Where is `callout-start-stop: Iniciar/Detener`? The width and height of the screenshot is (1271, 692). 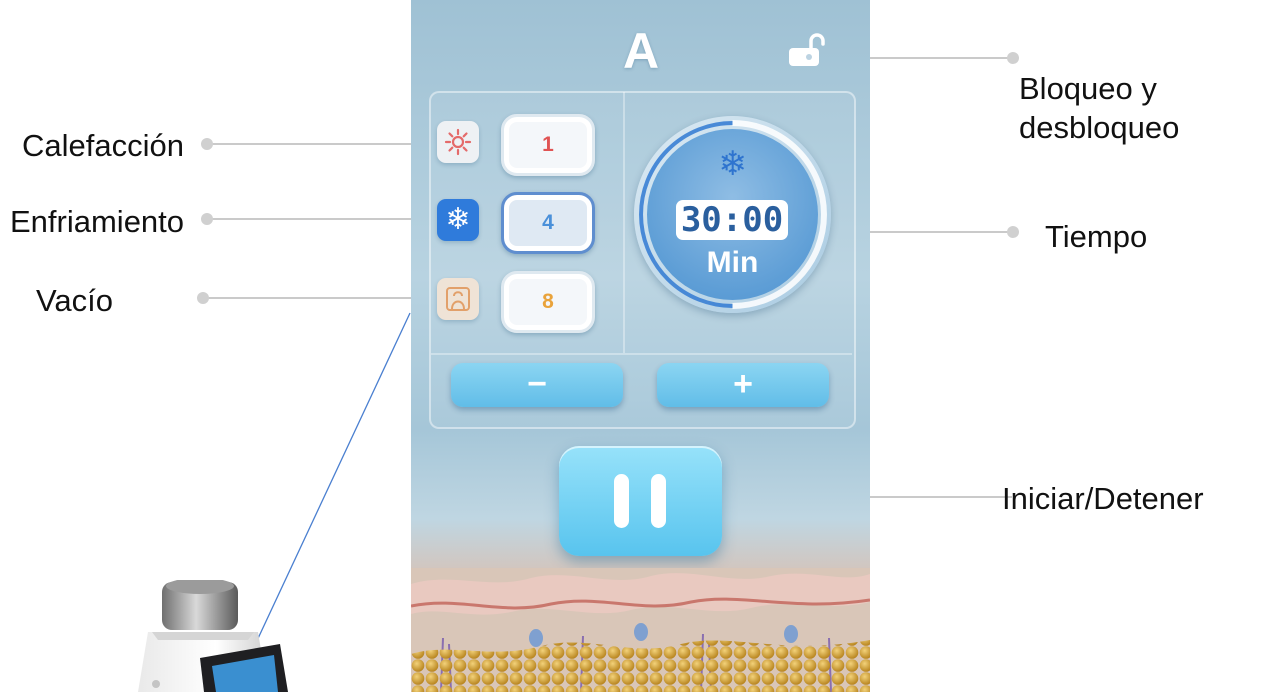 callout-start-stop: Iniciar/Detener is located at coordinates (1103, 498).